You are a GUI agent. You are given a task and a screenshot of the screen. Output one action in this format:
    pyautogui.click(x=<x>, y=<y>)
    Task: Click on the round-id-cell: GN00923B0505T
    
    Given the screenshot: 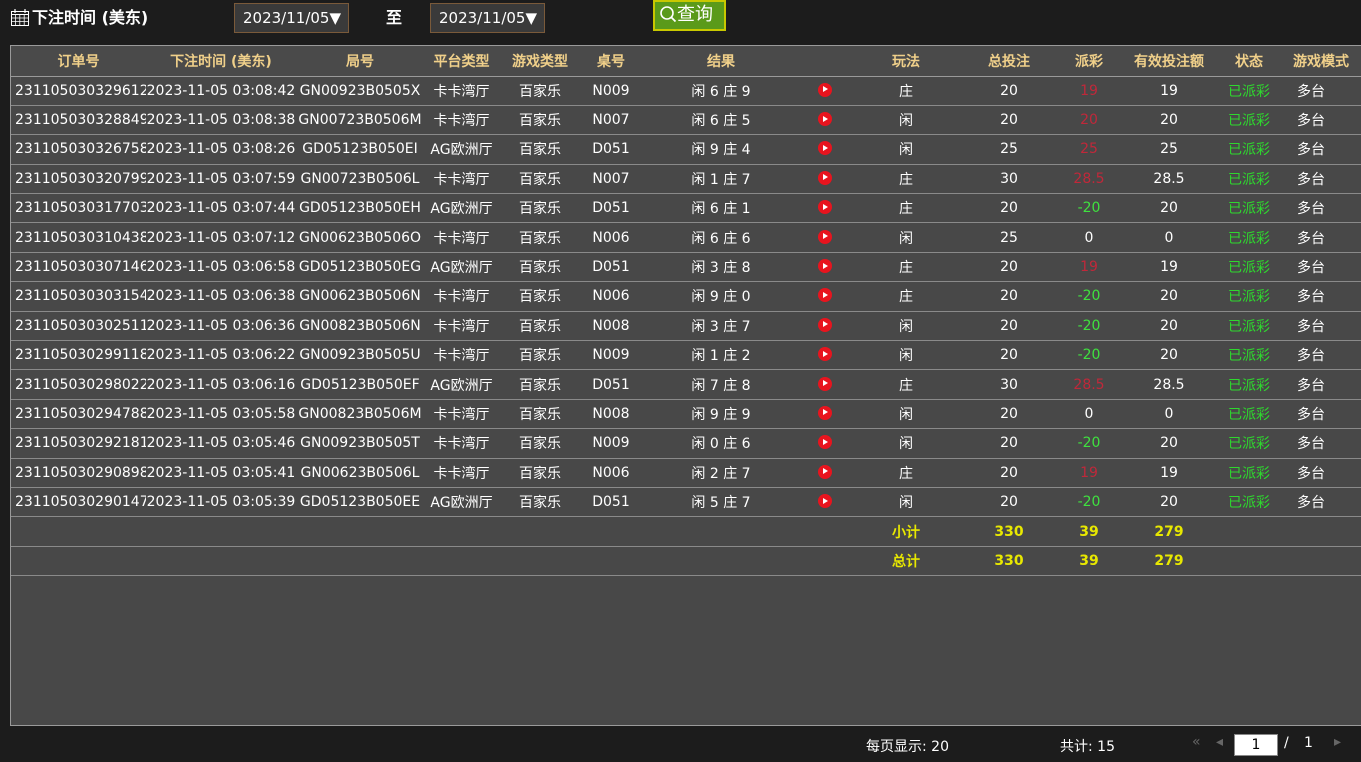 What is the action you would take?
    pyautogui.click(x=360, y=443)
    